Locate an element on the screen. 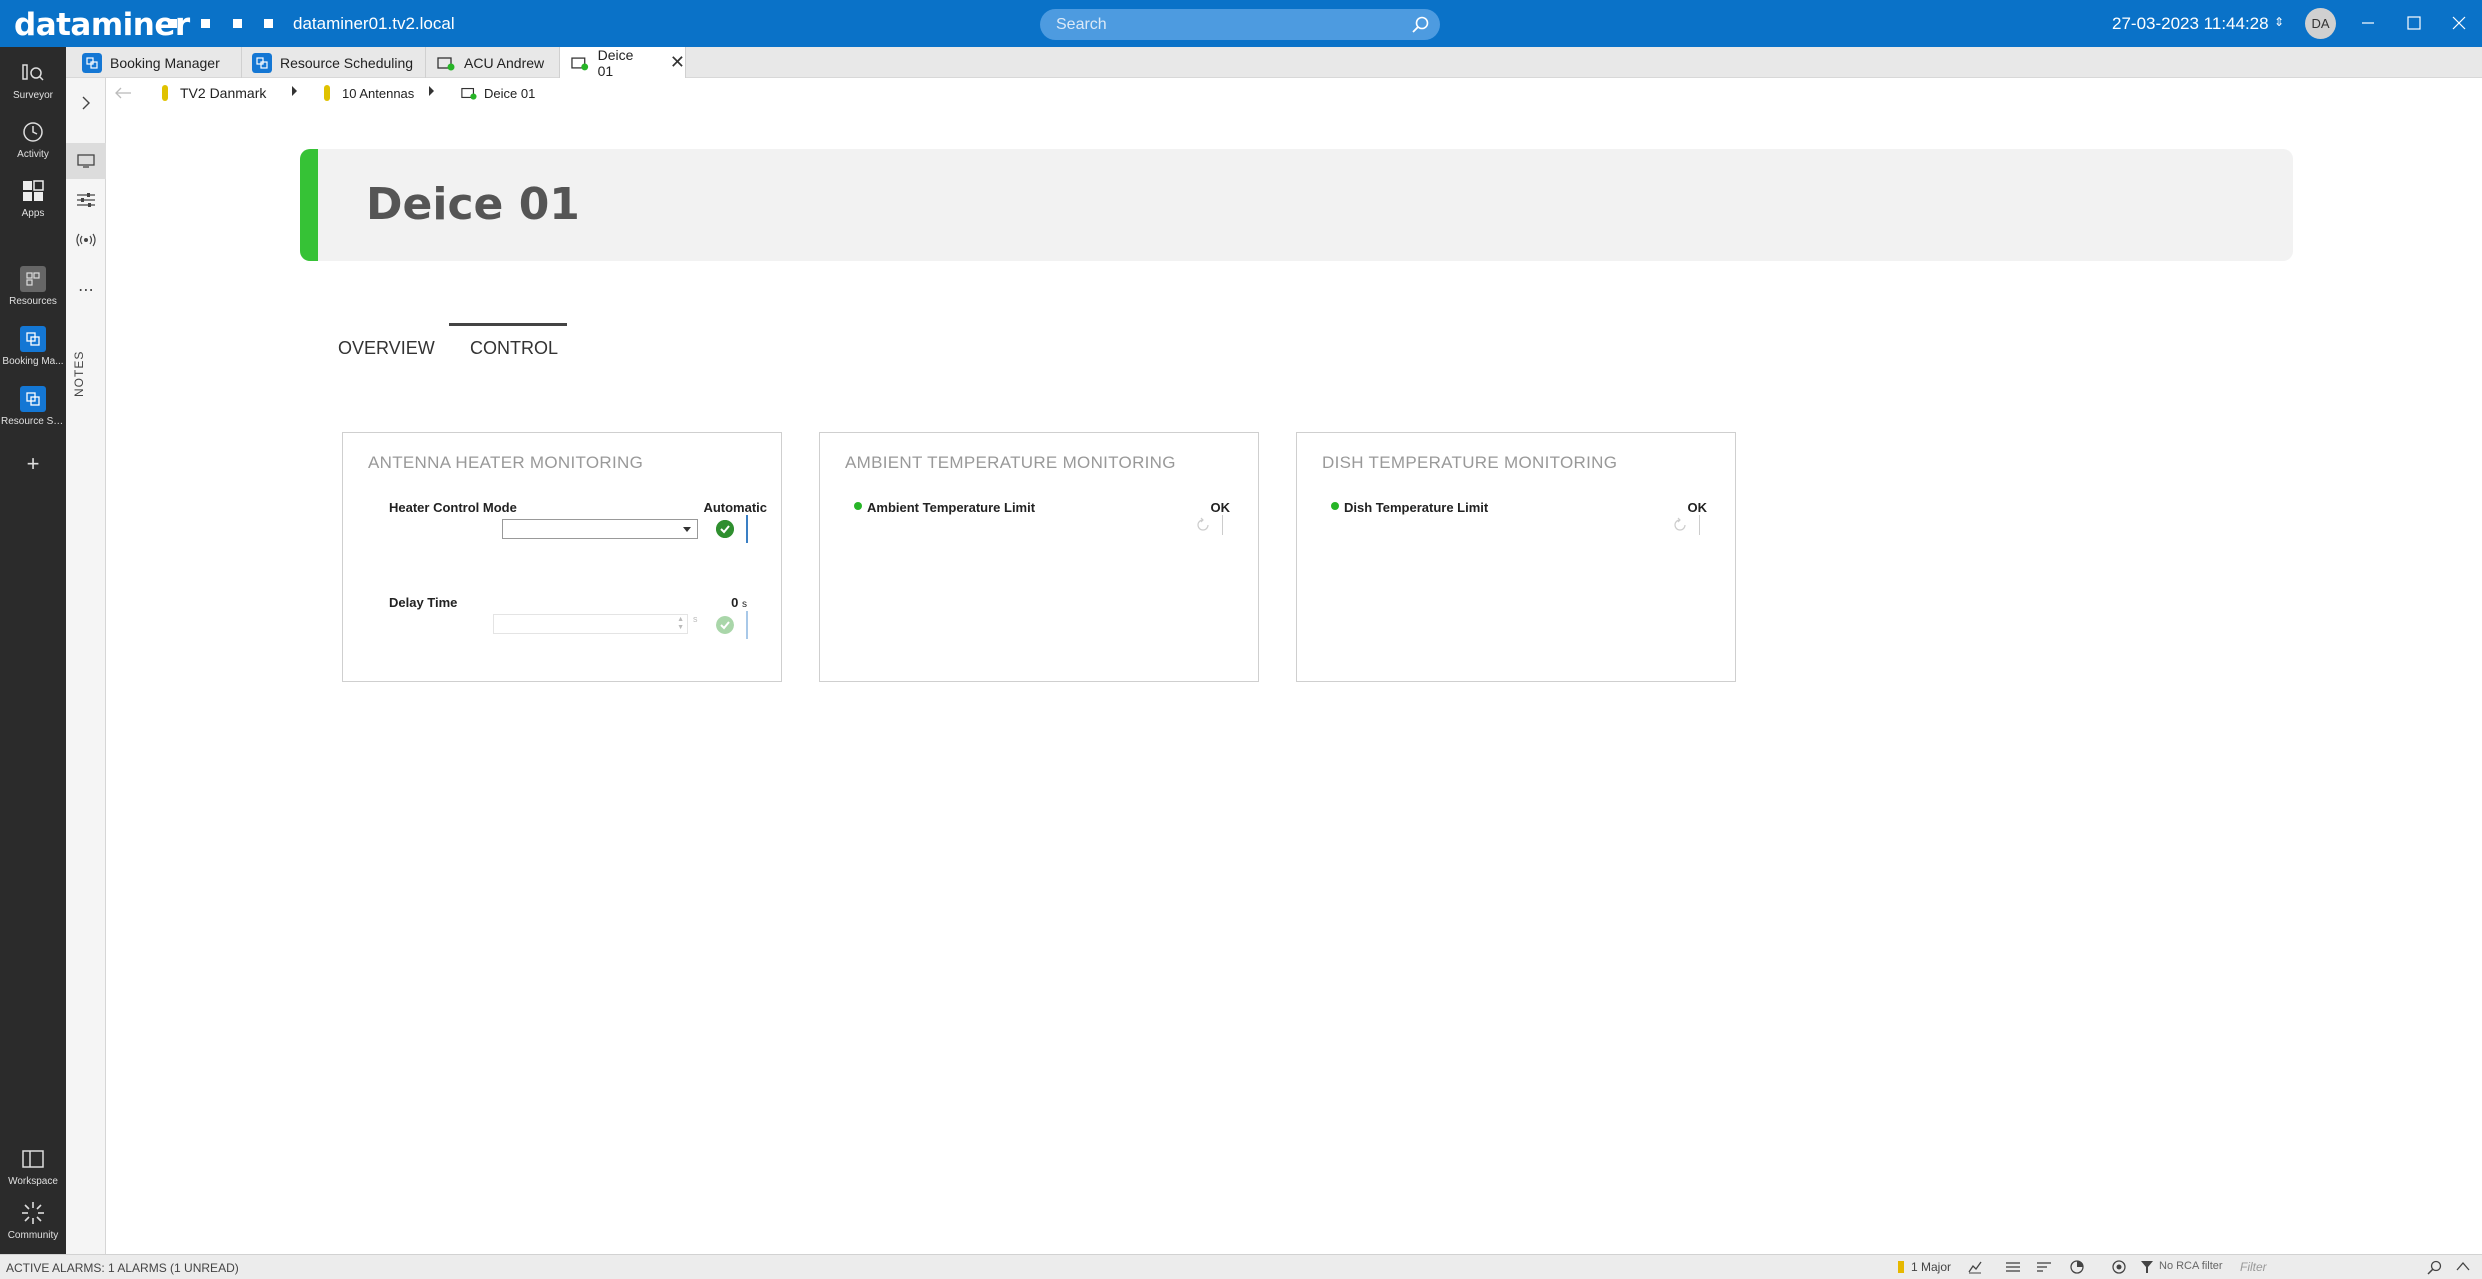 The image size is (2482, 1279). search-box is located at coordinates (1240, 24).